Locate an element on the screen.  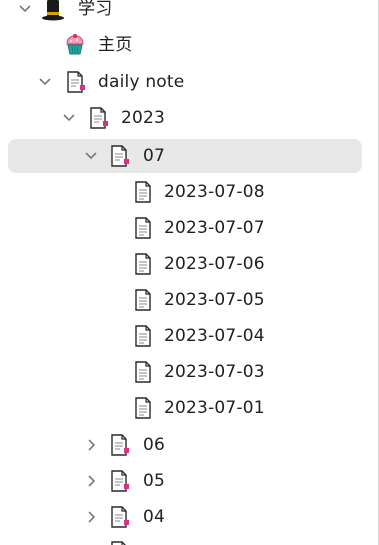
tree-item-daily-note: daily note is located at coordinates (188, 83).